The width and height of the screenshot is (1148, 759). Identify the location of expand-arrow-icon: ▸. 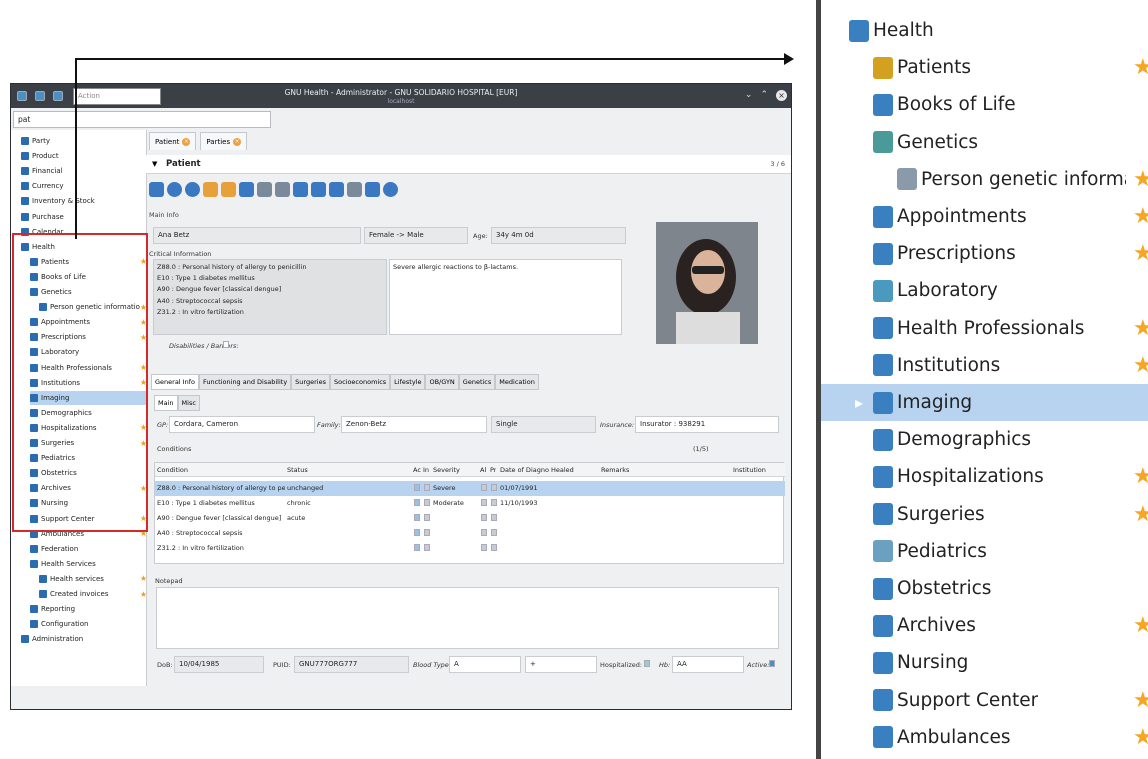
(859, 402).